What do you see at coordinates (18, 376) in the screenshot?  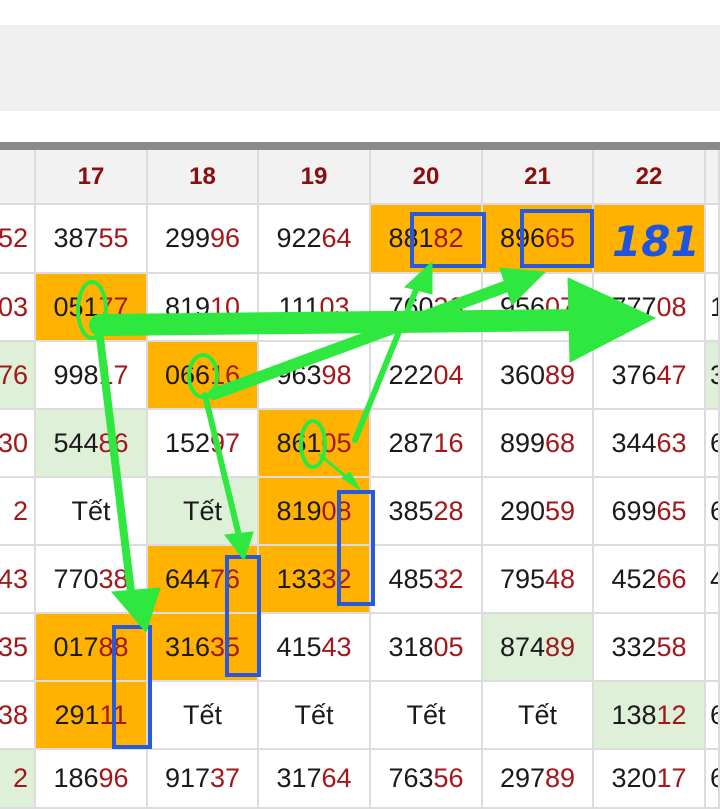 I see `row-edge-left: 76` at bounding box center [18, 376].